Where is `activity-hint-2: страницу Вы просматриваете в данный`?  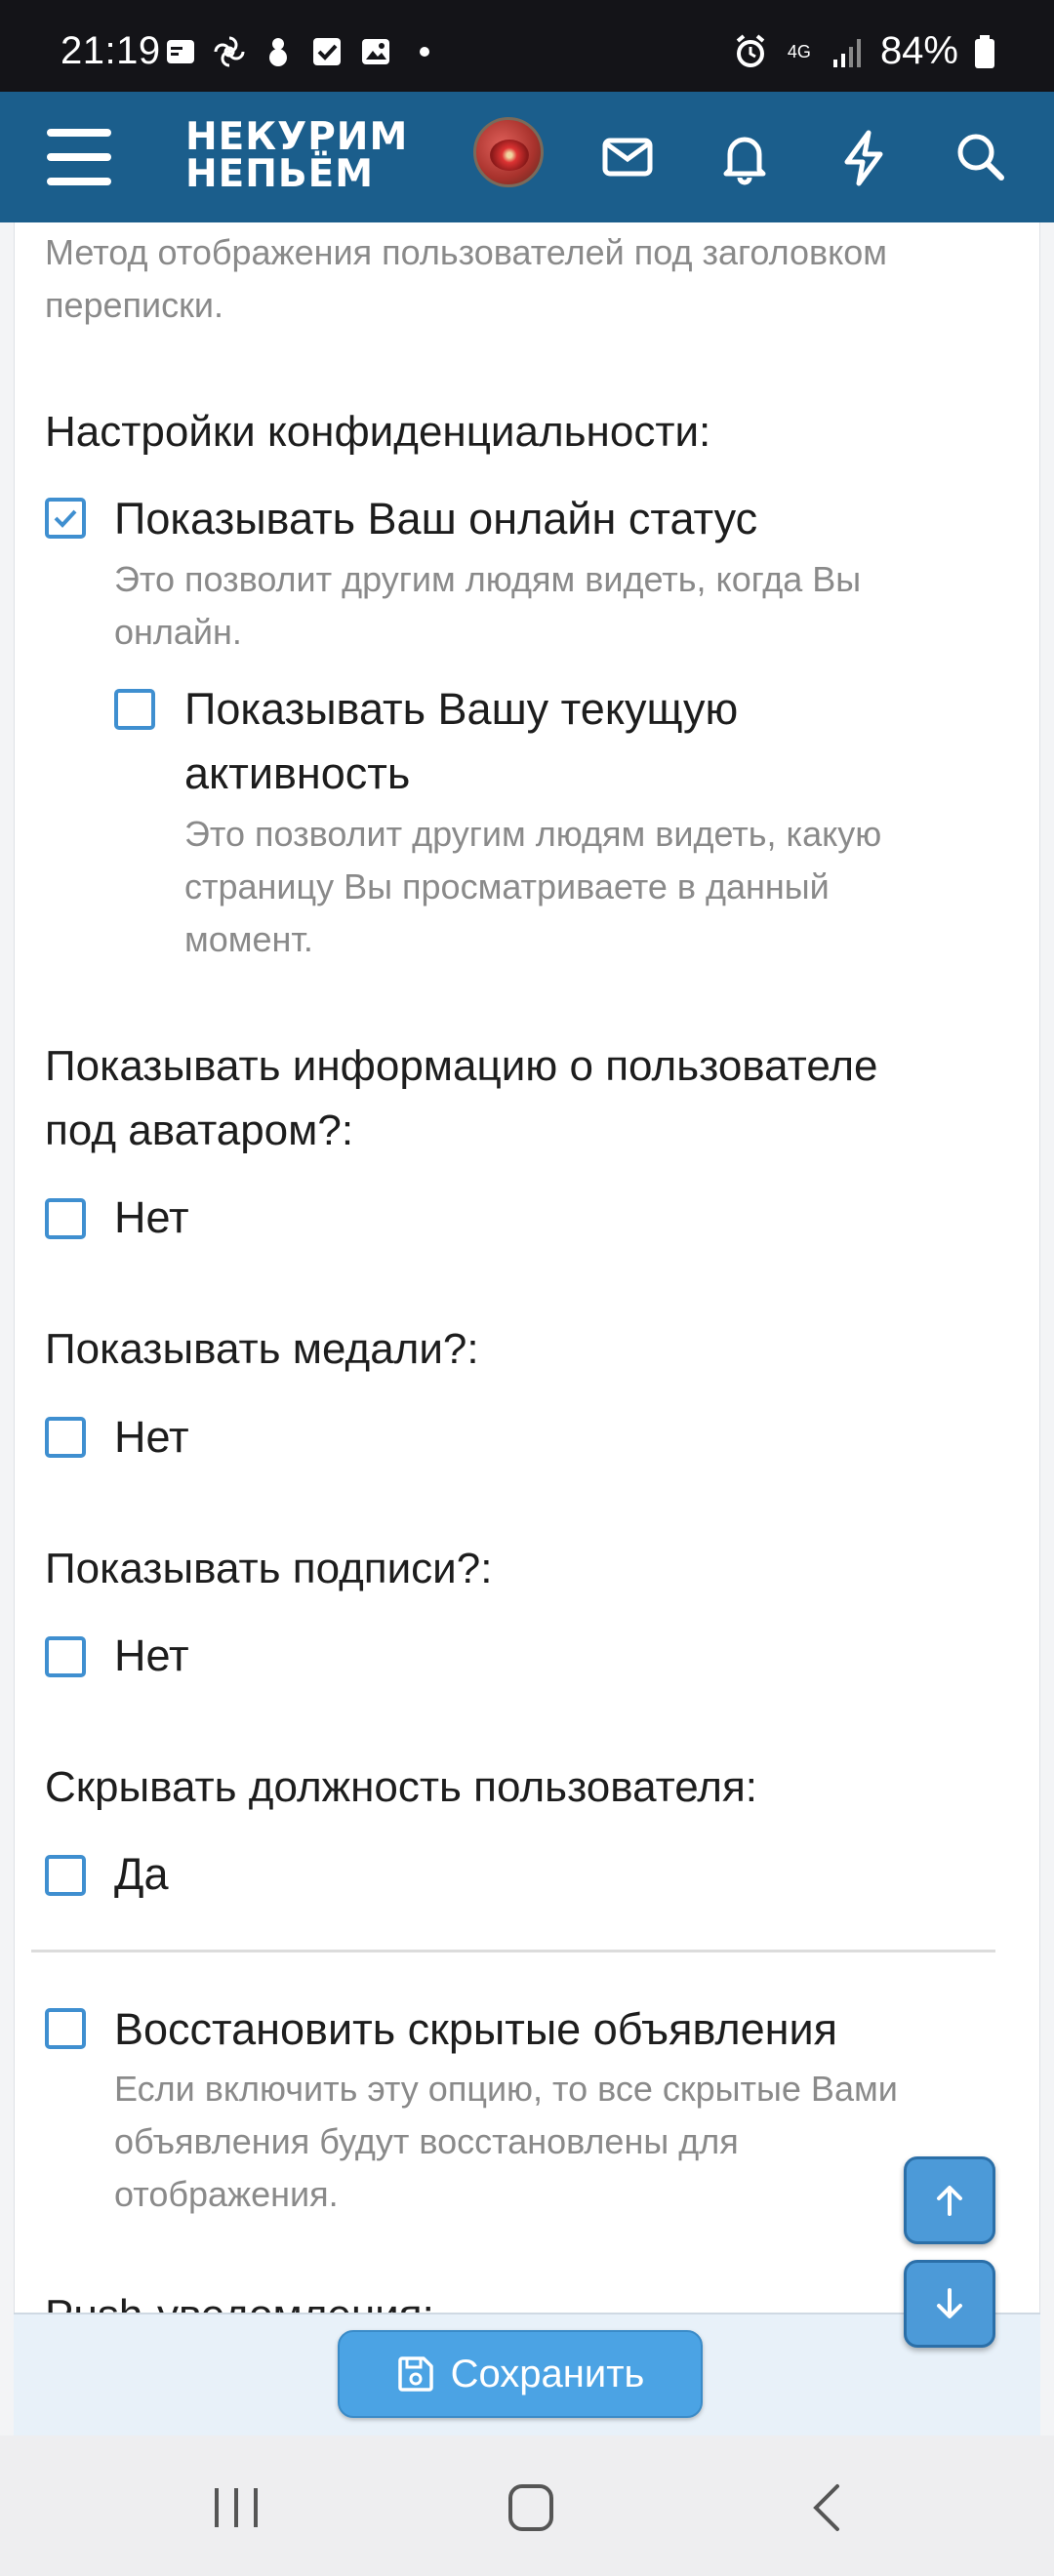
activity-hint-2: страницу Вы просматриваете в данный is located at coordinates (507, 886).